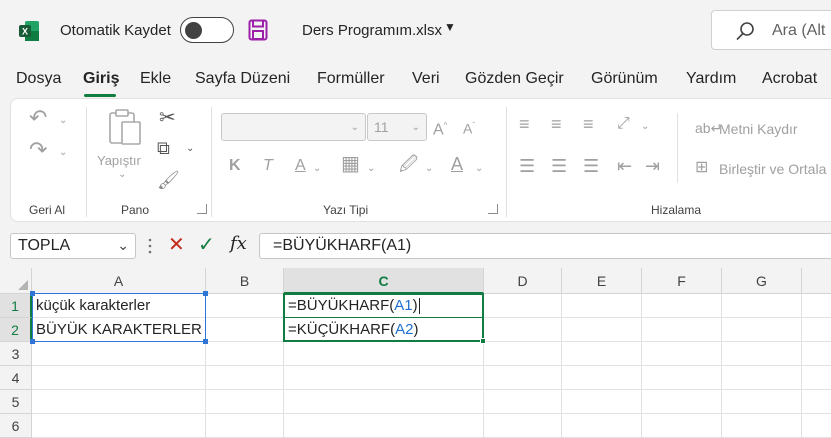 The height and width of the screenshot is (438, 831). What do you see at coordinates (300, 166) in the screenshot?
I see `underline-icon: A` at bounding box center [300, 166].